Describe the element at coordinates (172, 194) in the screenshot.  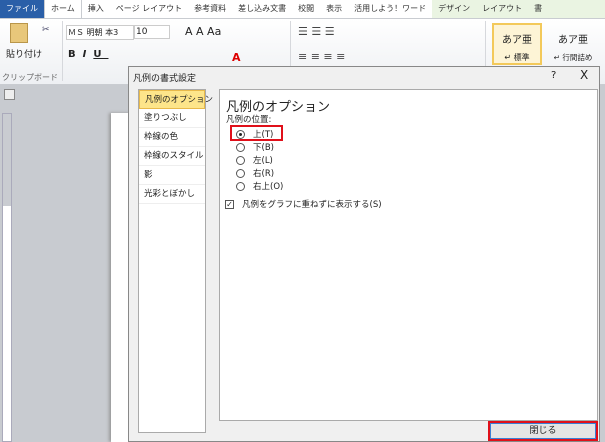
I see `nav-glow-soft-edges: 光彩とぼかし` at that location.